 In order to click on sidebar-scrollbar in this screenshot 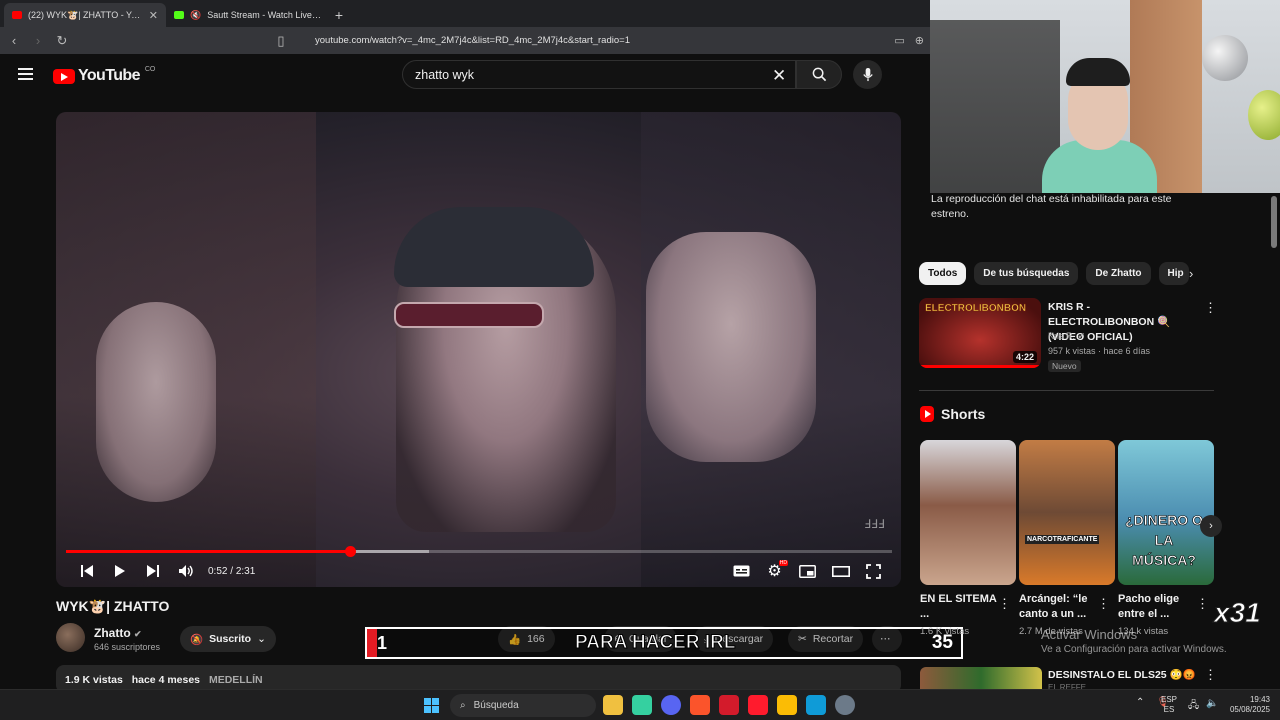, I will do `click(1274, 222)`.